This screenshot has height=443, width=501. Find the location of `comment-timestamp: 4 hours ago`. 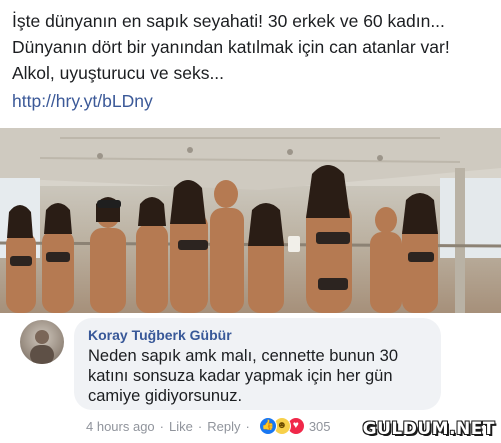

comment-timestamp: 4 hours ago is located at coordinates (120, 426).